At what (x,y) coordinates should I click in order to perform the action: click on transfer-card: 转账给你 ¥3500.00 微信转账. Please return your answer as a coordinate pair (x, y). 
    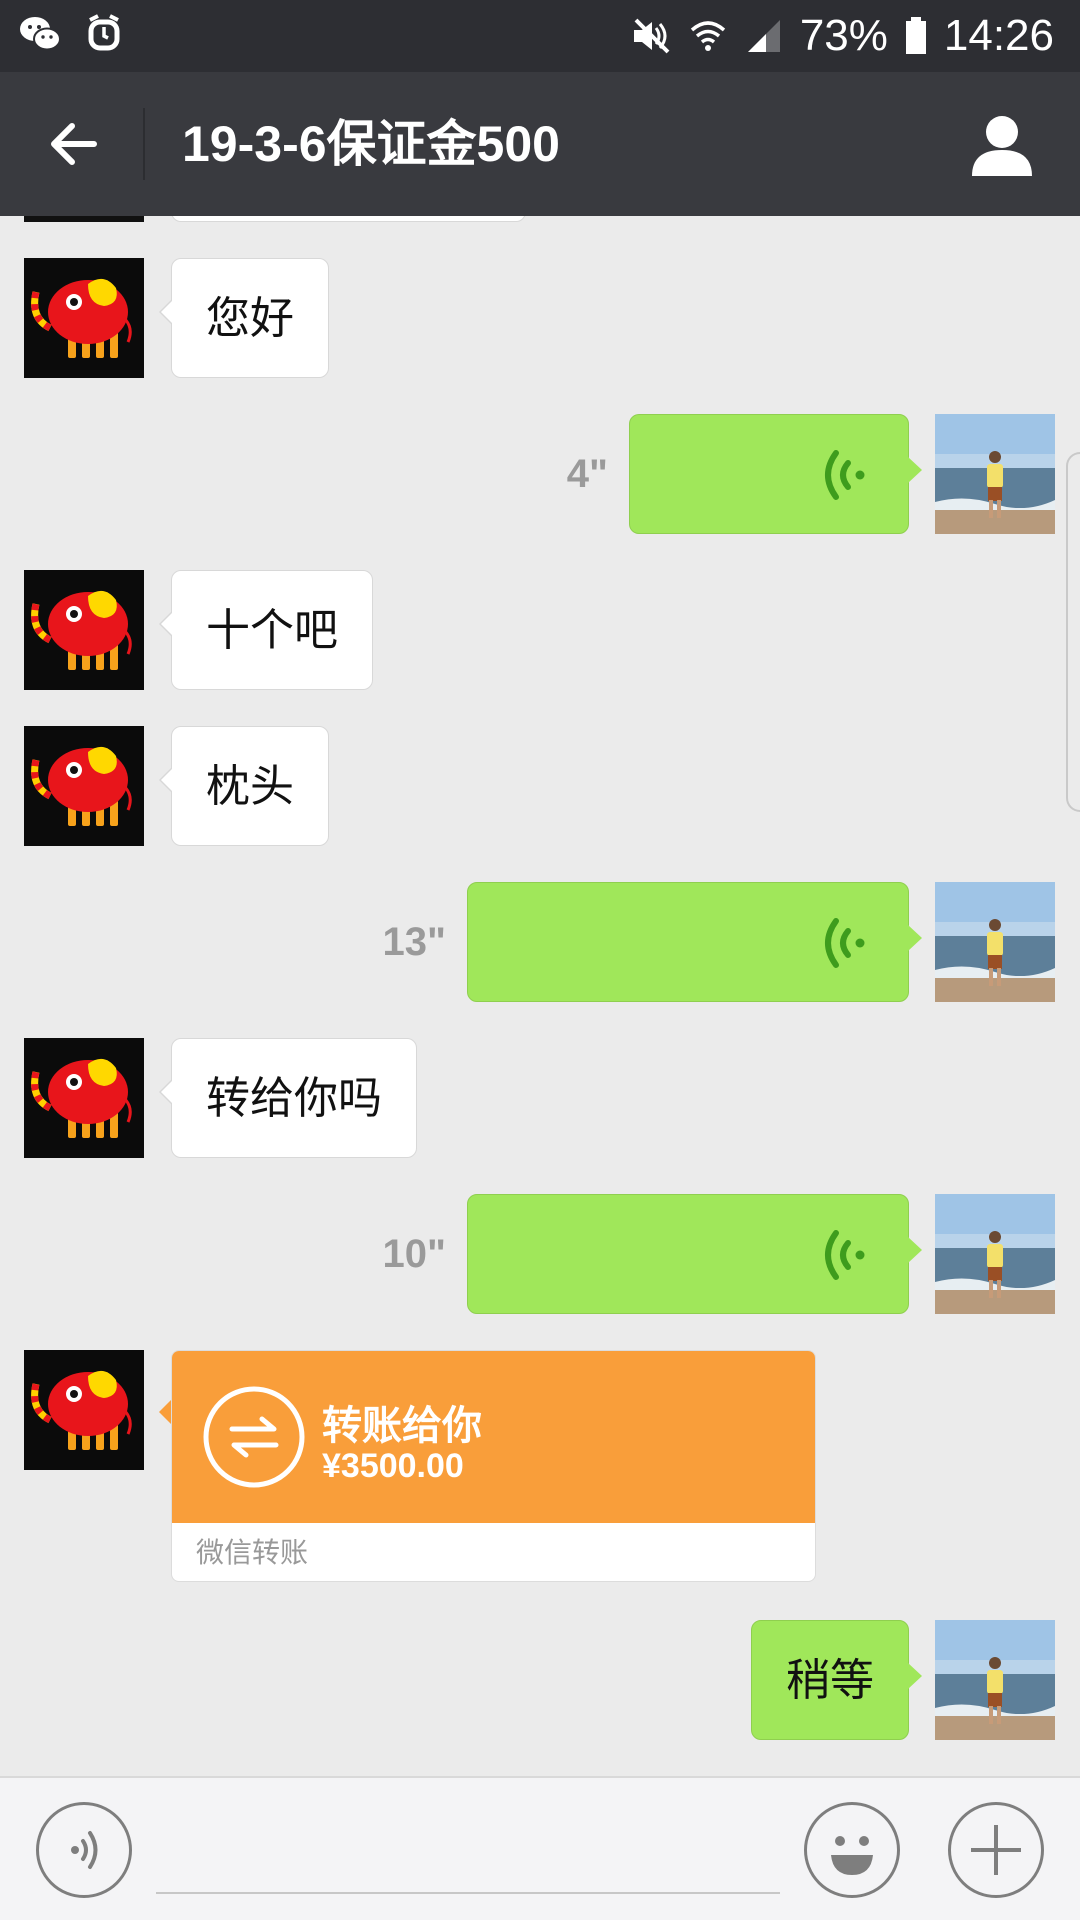
    Looking at the image, I should click on (493, 1466).